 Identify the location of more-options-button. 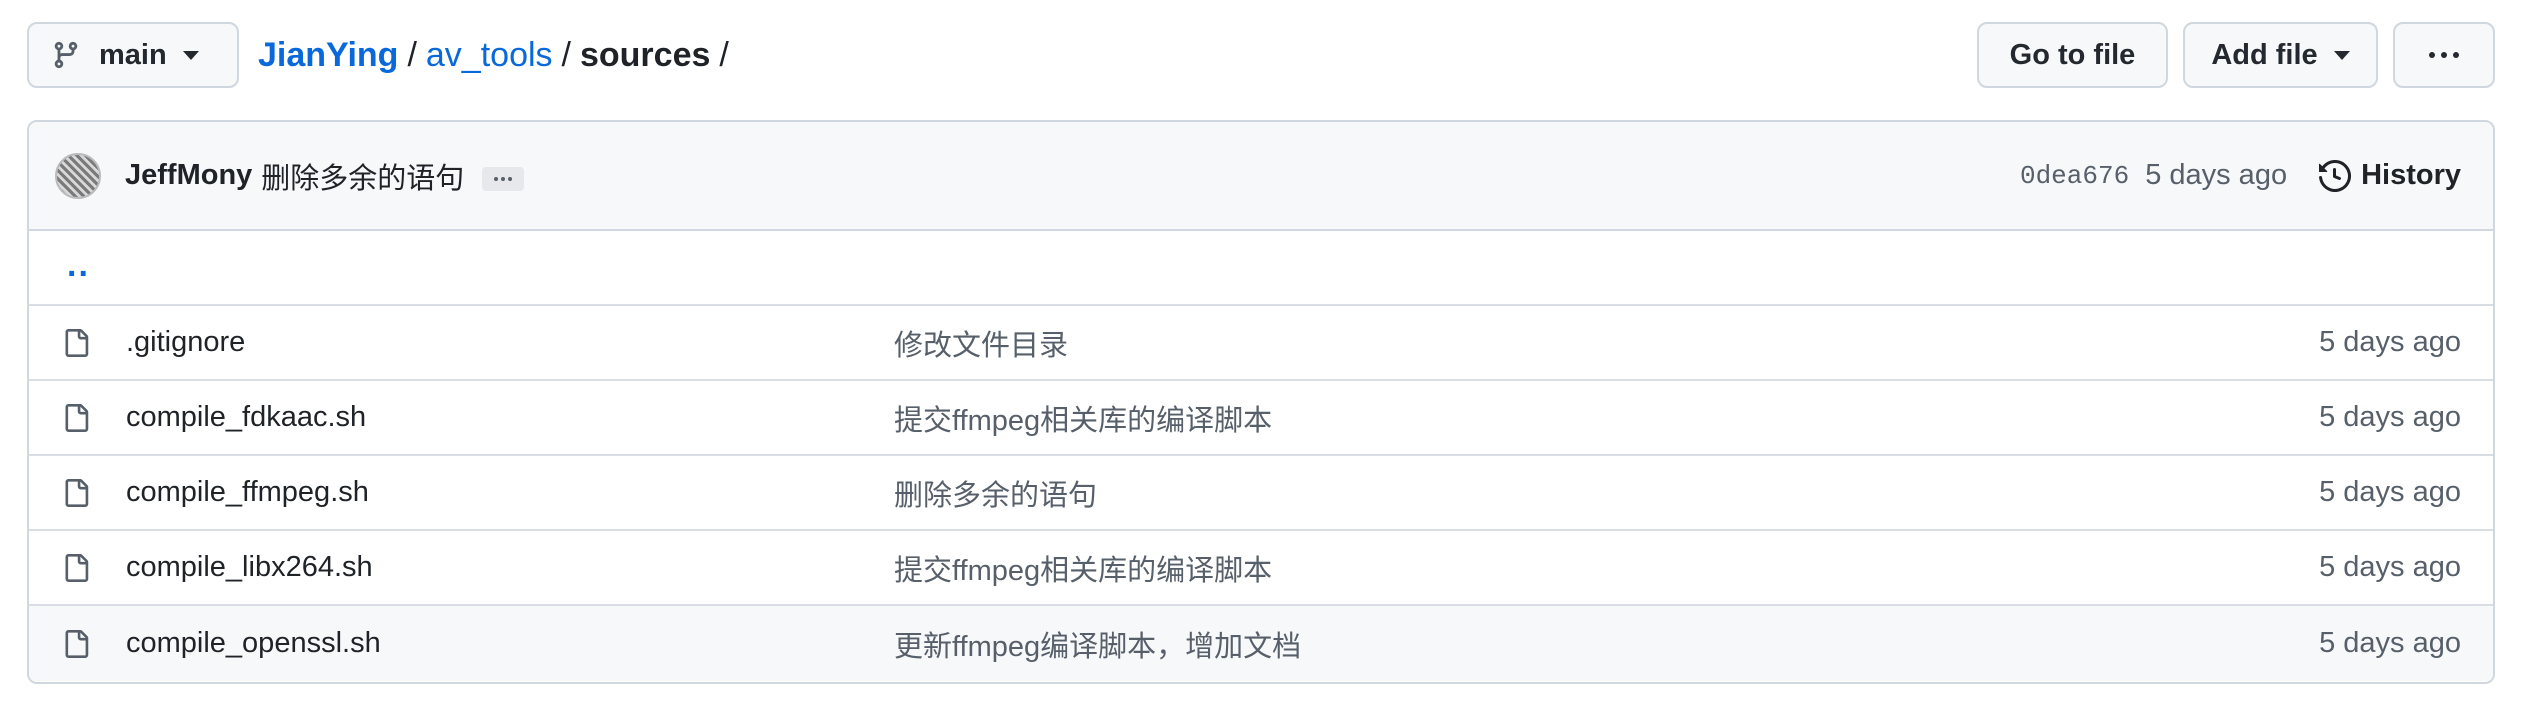
(2444, 55).